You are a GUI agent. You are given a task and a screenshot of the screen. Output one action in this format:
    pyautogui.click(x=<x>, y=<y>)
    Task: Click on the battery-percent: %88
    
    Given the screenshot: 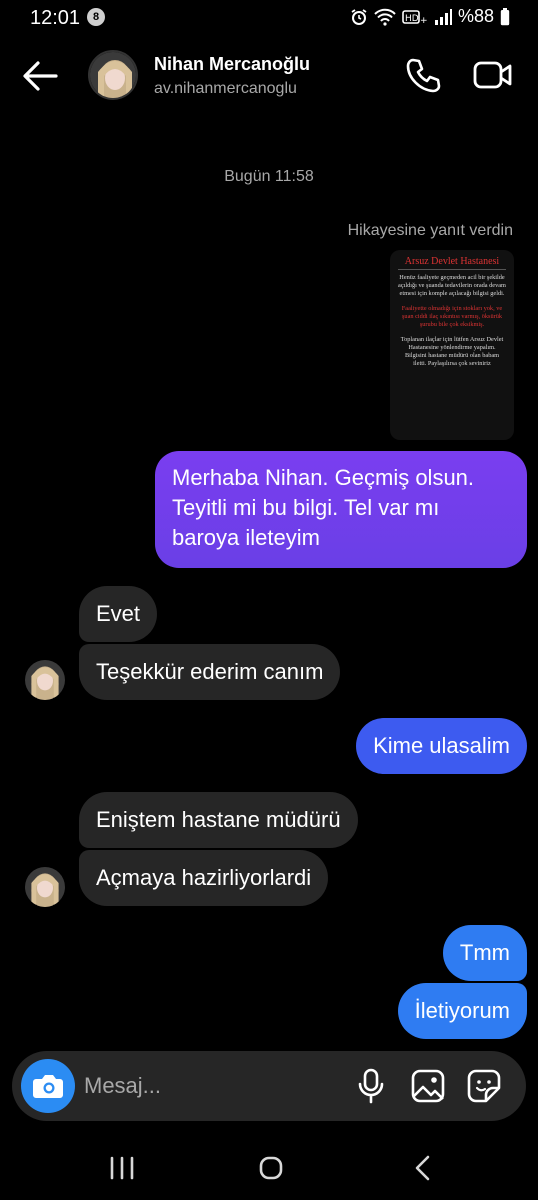 What is the action you would take?
    pyautogui.click(x=475, y=16)
    